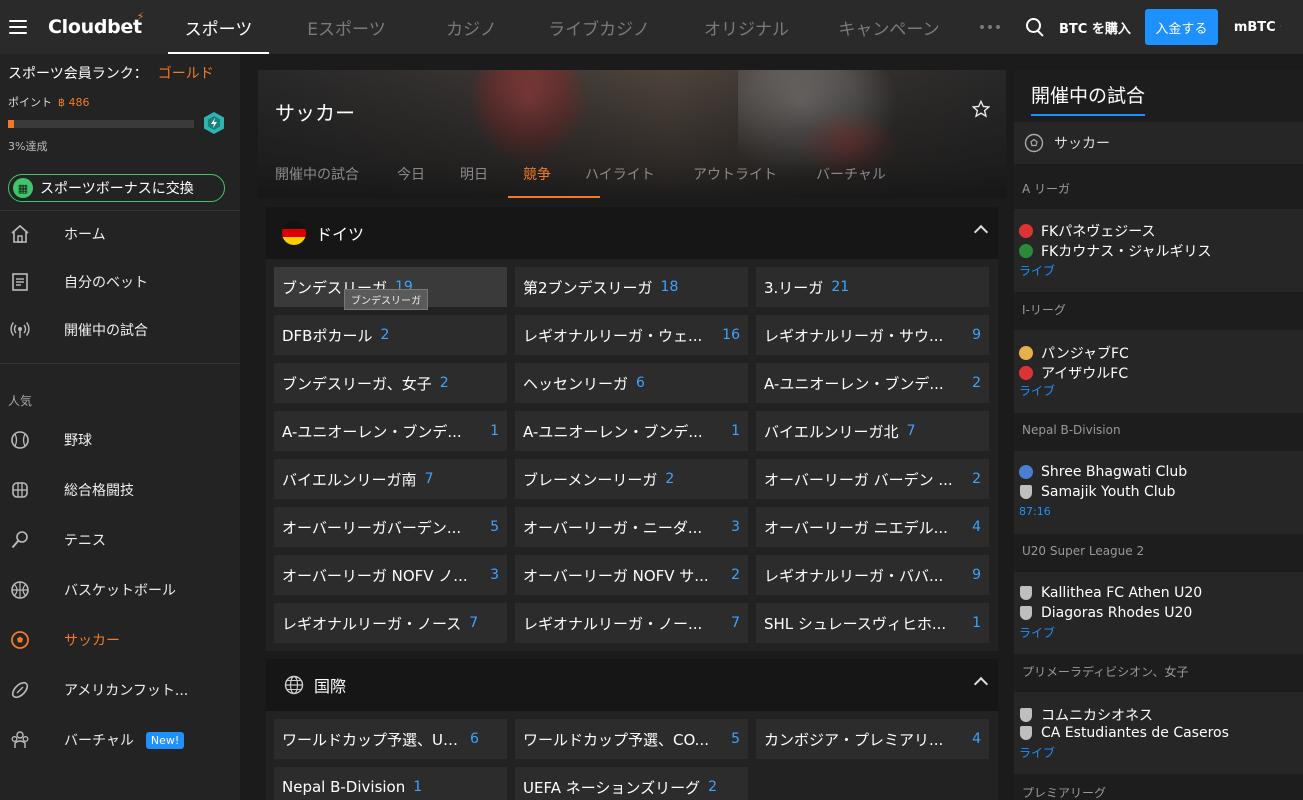 The image size is (1303, 800). Describe the element at coordinates (471, 27) in the screenshot. I see `nav-casino: カジノ` at that location.